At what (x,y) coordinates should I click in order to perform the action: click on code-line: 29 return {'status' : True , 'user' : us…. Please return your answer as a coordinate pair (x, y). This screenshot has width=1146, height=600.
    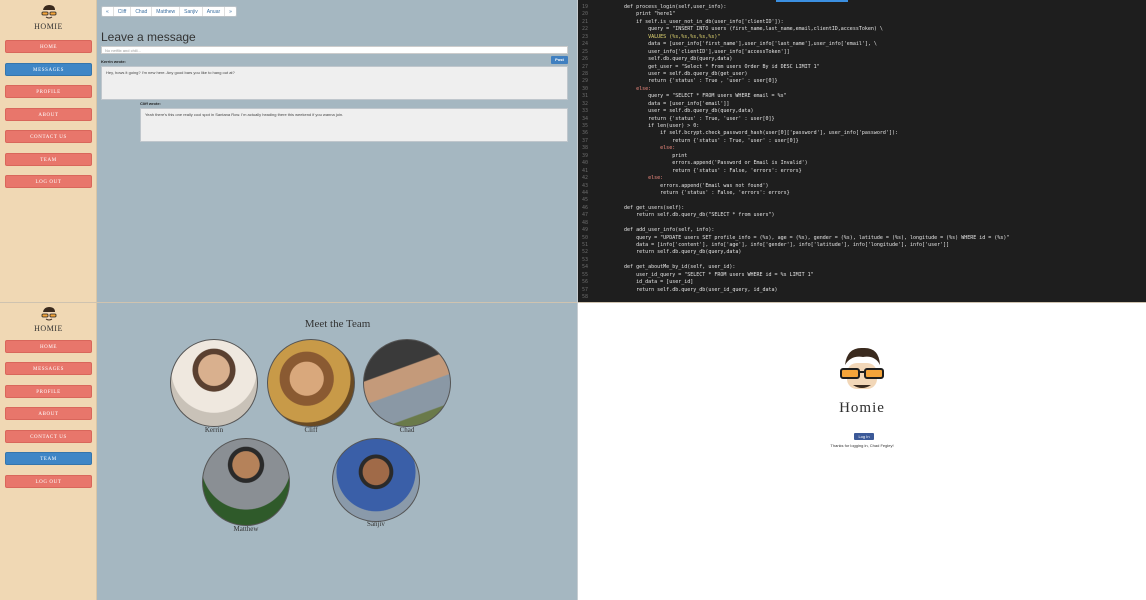
    Looking at the image, I should click on (793, 81).